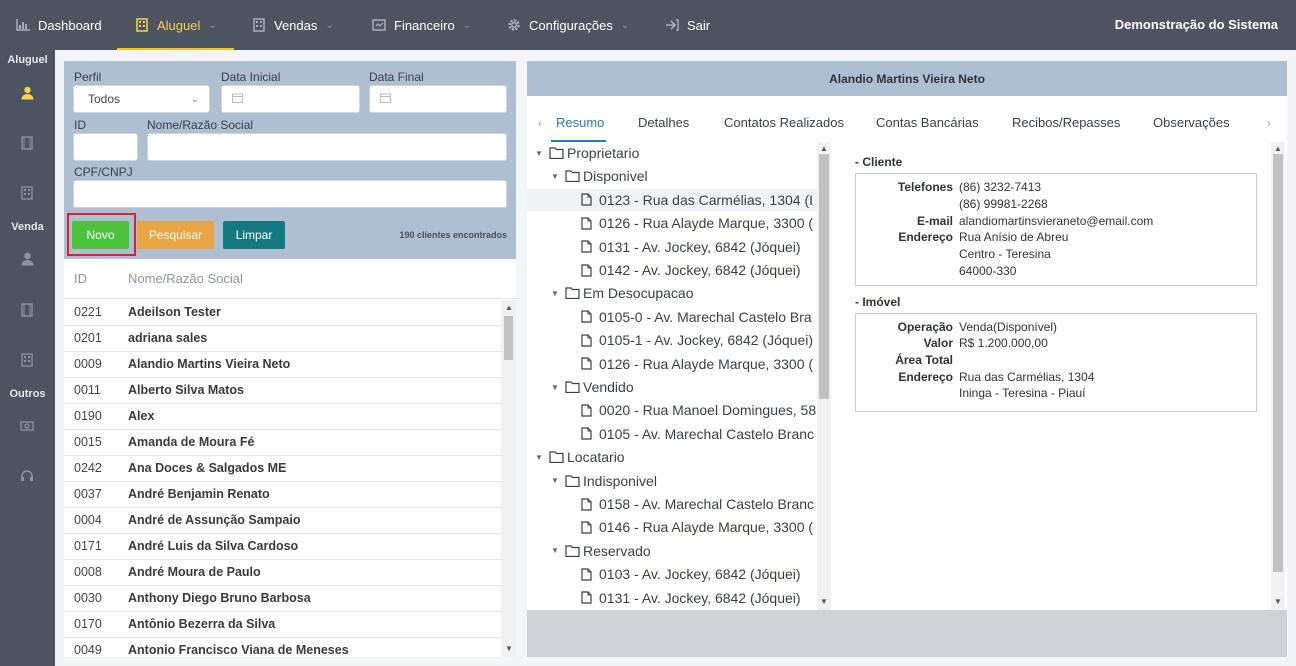 This screenshot has width=1296, height=666. I want to click on table-row: 0008 André Moura de Paulo, so click(282, 573).